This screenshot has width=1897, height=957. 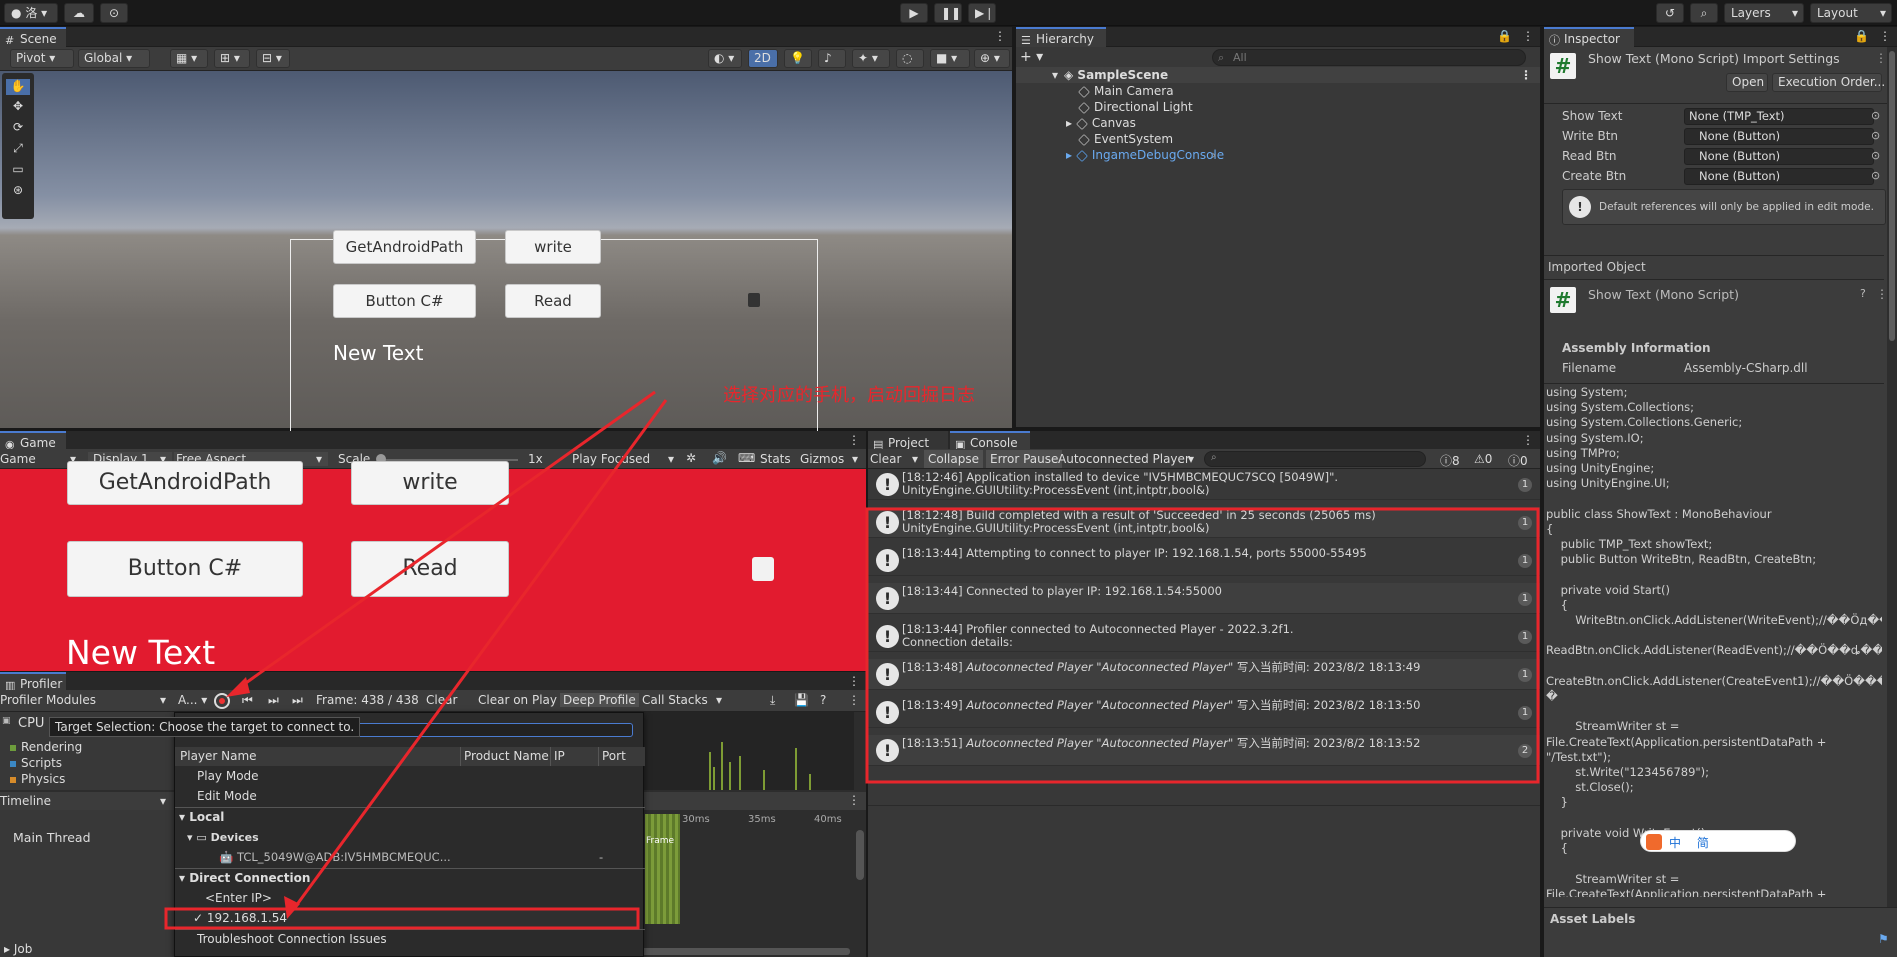 I want to click on arrowhead, so click(x=238, y=687).